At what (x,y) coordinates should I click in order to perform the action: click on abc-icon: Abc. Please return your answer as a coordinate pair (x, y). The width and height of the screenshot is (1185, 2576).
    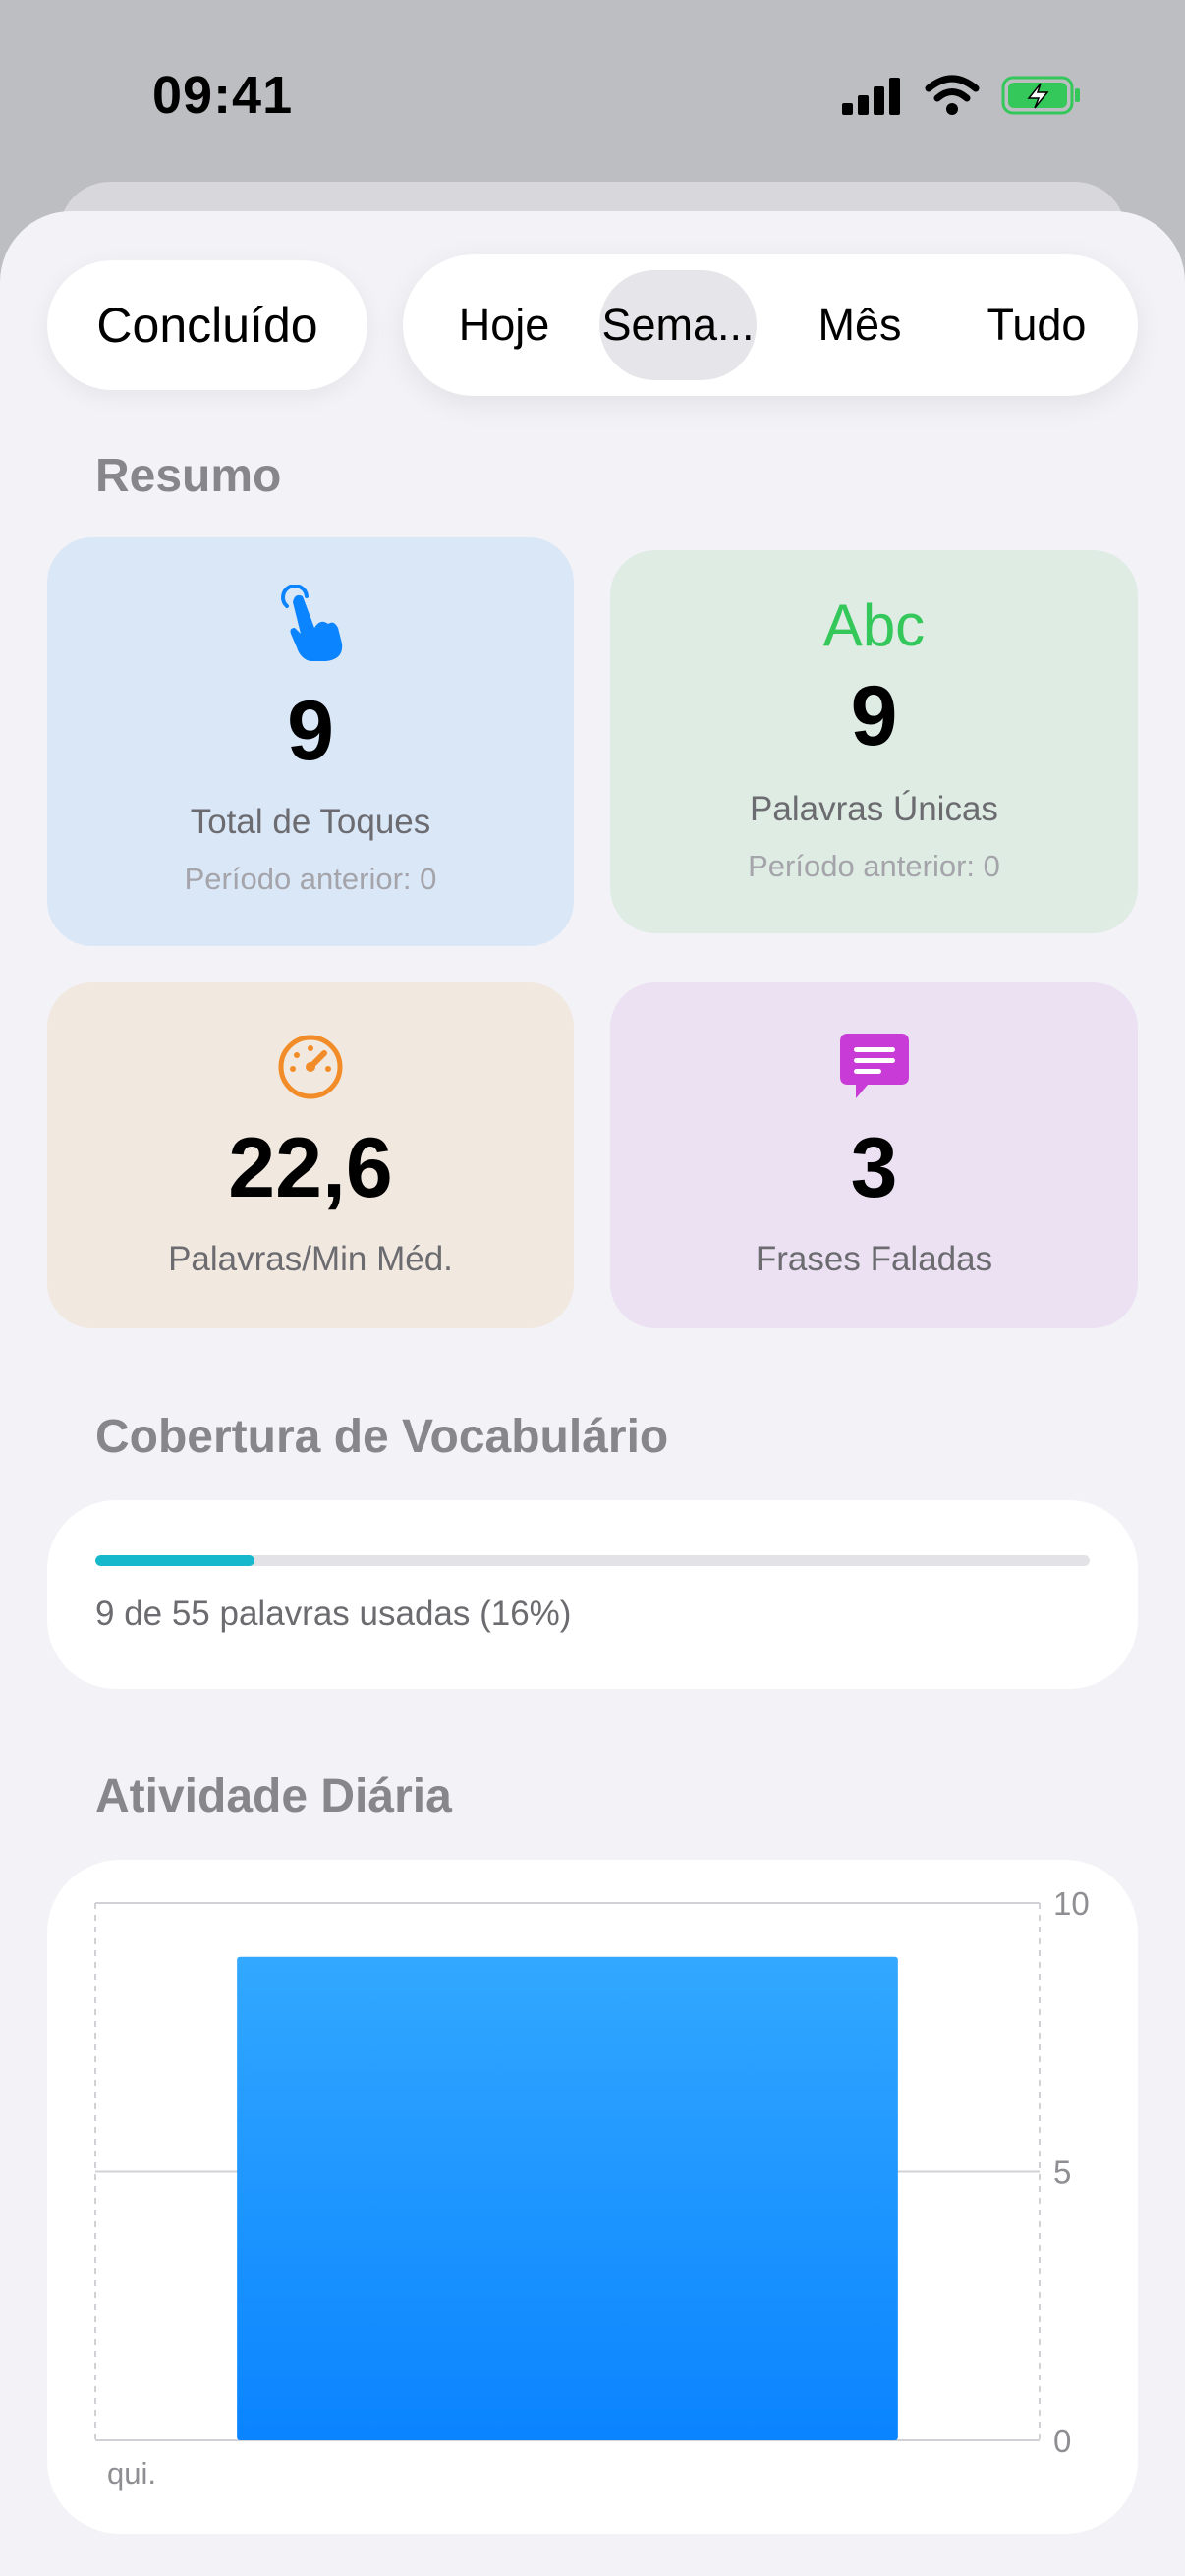
    Looking at the image, I should click on (874, 625).